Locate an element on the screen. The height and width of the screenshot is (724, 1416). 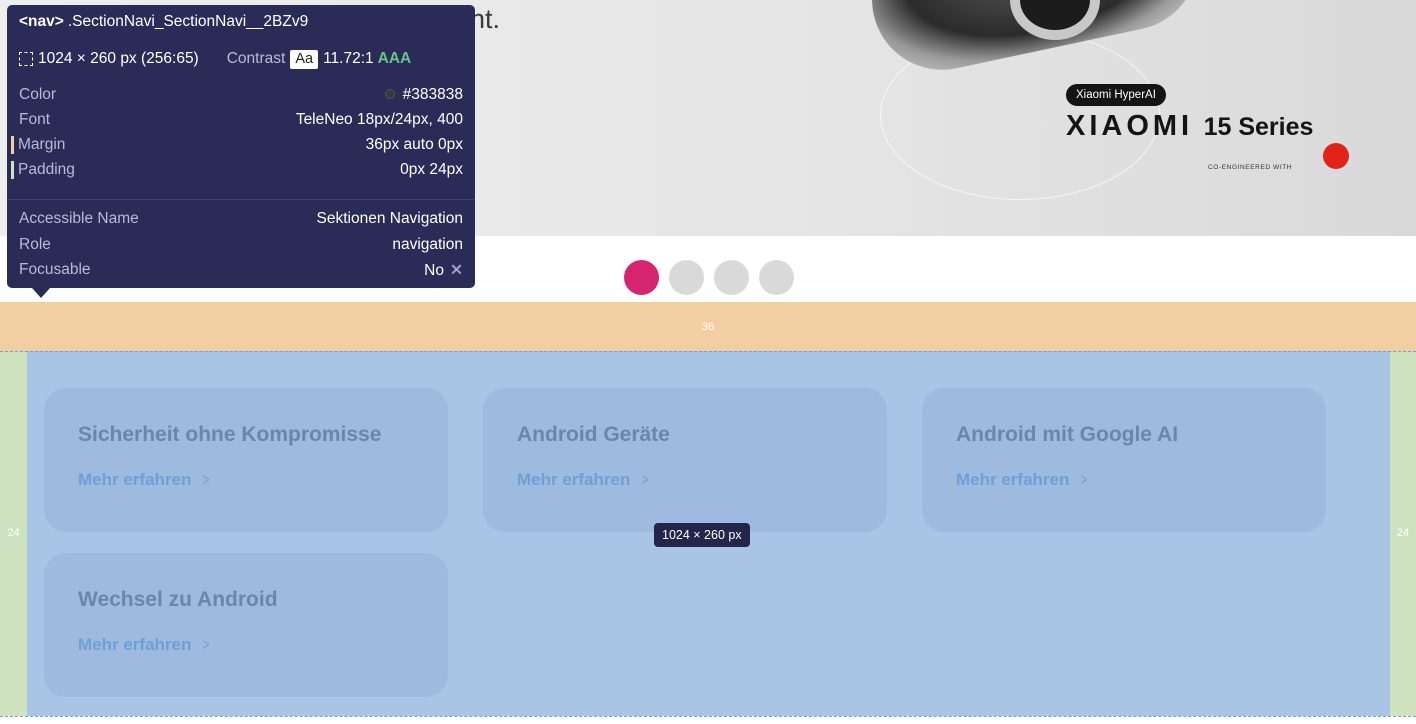
box-size-icon is located at coordinates (26, 59).